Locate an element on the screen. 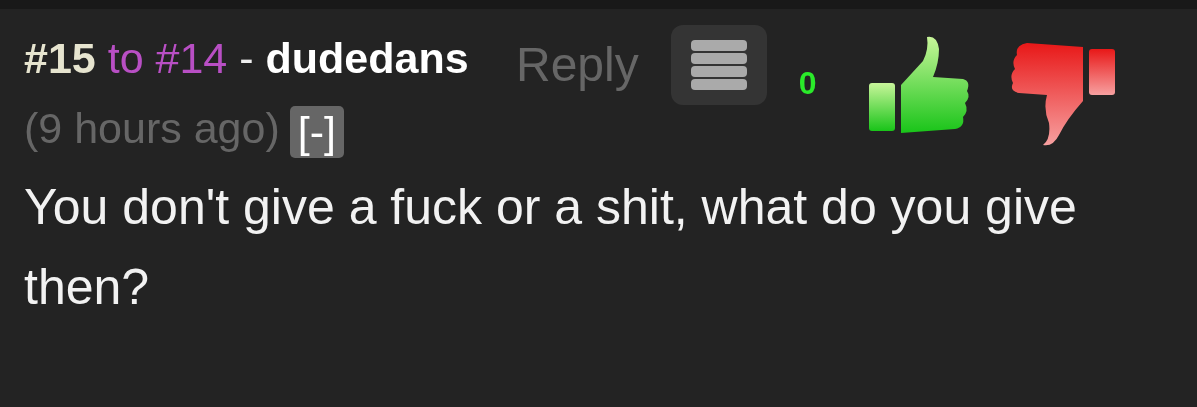 The width and height of the screenshot is (1197, 407). reply-link: Reply is located at coordinates (577, 64).